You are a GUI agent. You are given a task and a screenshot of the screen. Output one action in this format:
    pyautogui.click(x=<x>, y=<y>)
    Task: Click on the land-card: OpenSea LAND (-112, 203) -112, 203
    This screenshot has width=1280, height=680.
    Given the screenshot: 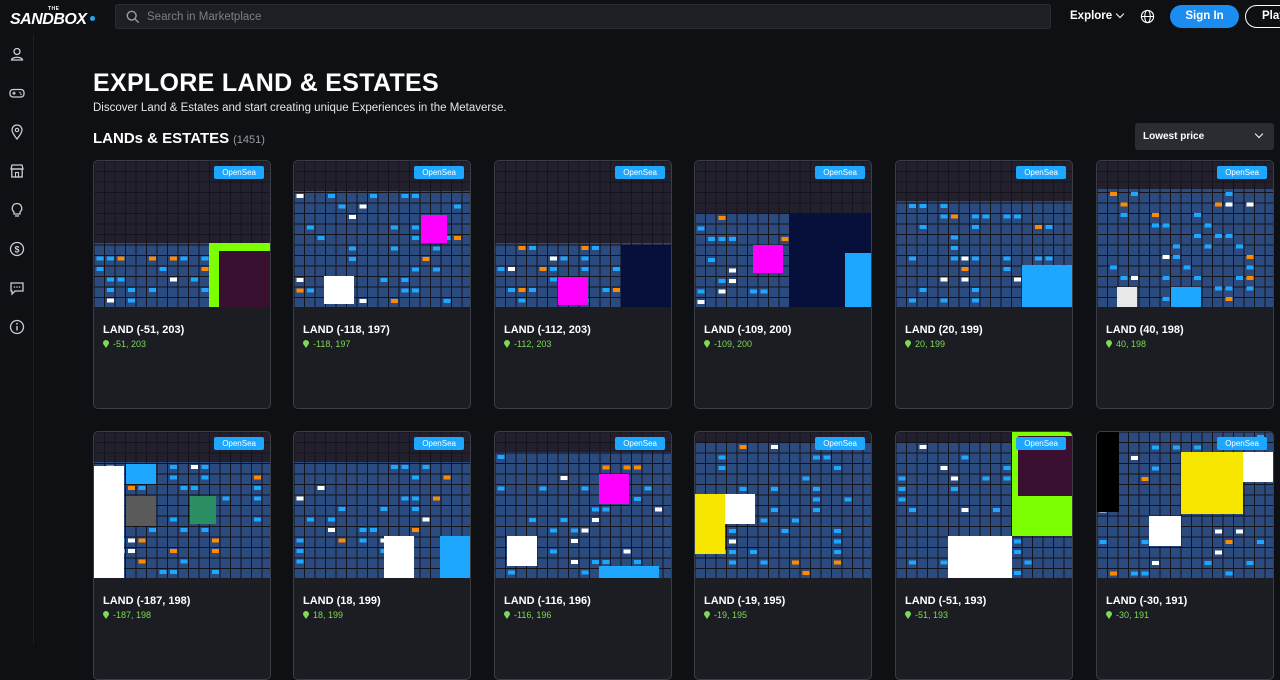 What is the action you would take?
    pyautogui.click(x=583, y=284)
    